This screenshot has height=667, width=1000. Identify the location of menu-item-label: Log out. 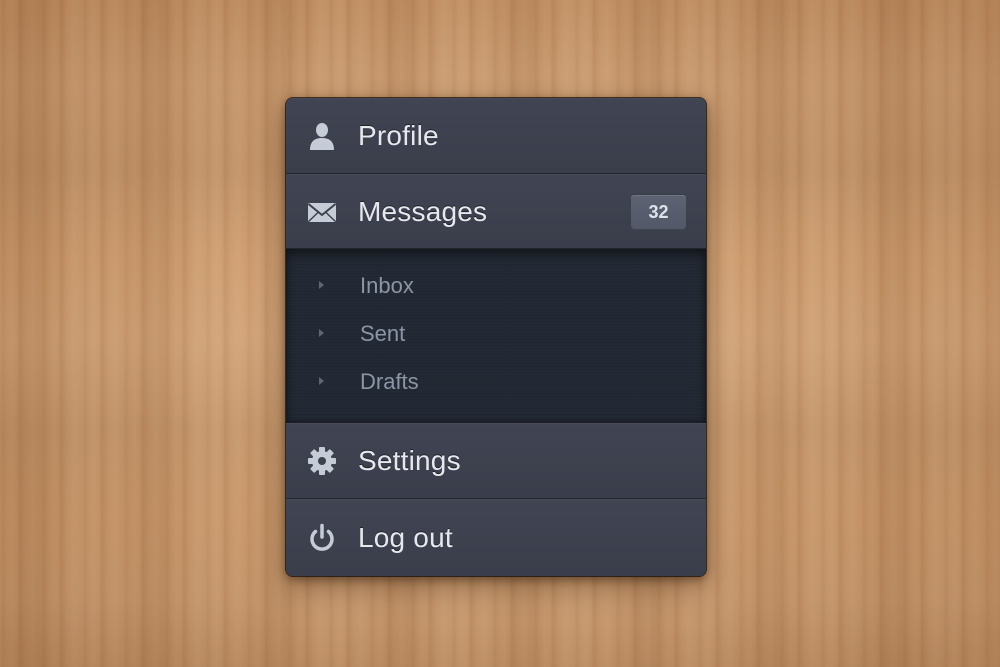
(405, 537).